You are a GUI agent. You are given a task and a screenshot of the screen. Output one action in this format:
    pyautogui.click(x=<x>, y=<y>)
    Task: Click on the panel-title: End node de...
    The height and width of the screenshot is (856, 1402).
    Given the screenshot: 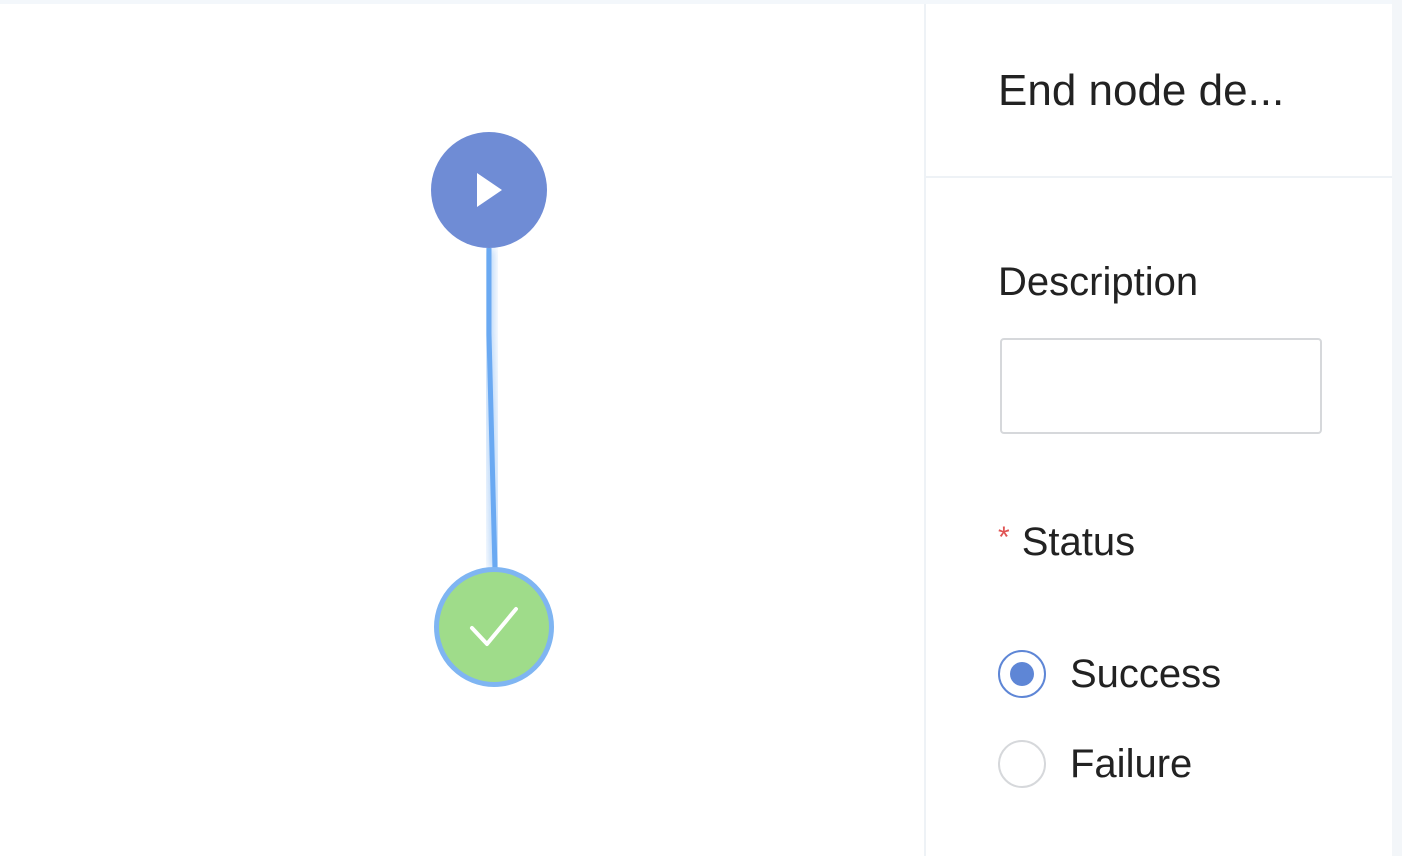 What is the action you would take?
    pyautogui.click(x=1141, y=90)
    